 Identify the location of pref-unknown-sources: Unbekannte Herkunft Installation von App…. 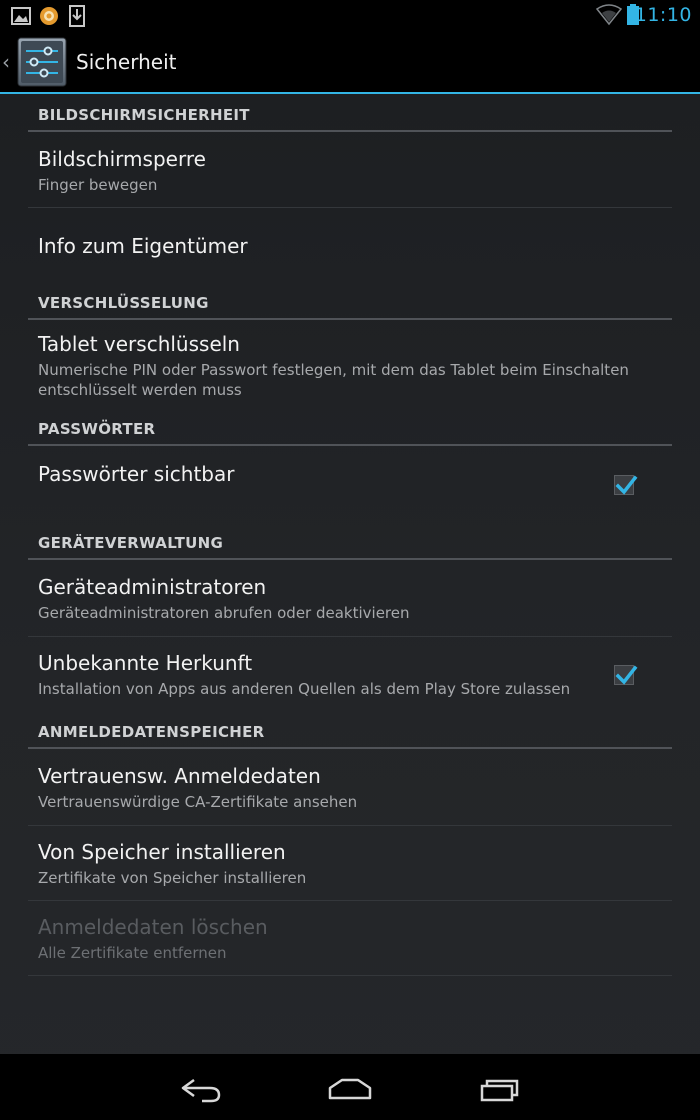
(350, 675).